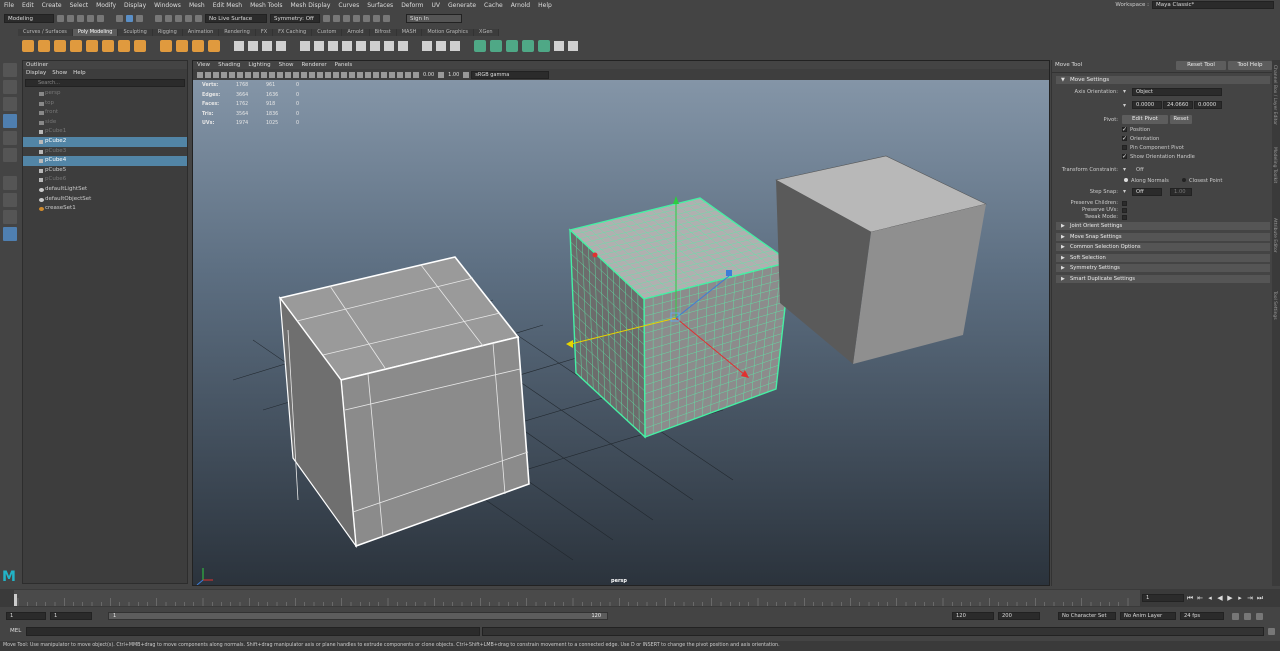  What do you see at coordinates (232, 74) in the screenshot?
I see `2d-pan-zoom-icon` at bounding box center [232, 74].